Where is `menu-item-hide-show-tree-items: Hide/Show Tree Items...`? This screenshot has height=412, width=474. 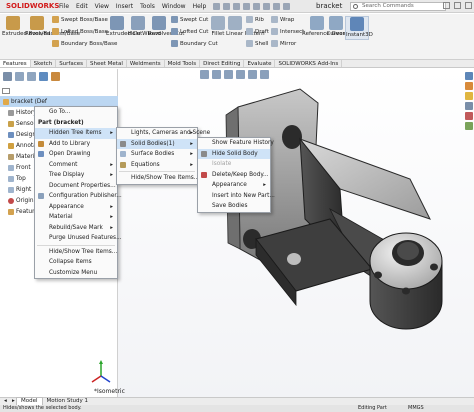
menu-item-hide-show-tree-items: Hide/Show Tree Items... is located at coordinates (76, 252).